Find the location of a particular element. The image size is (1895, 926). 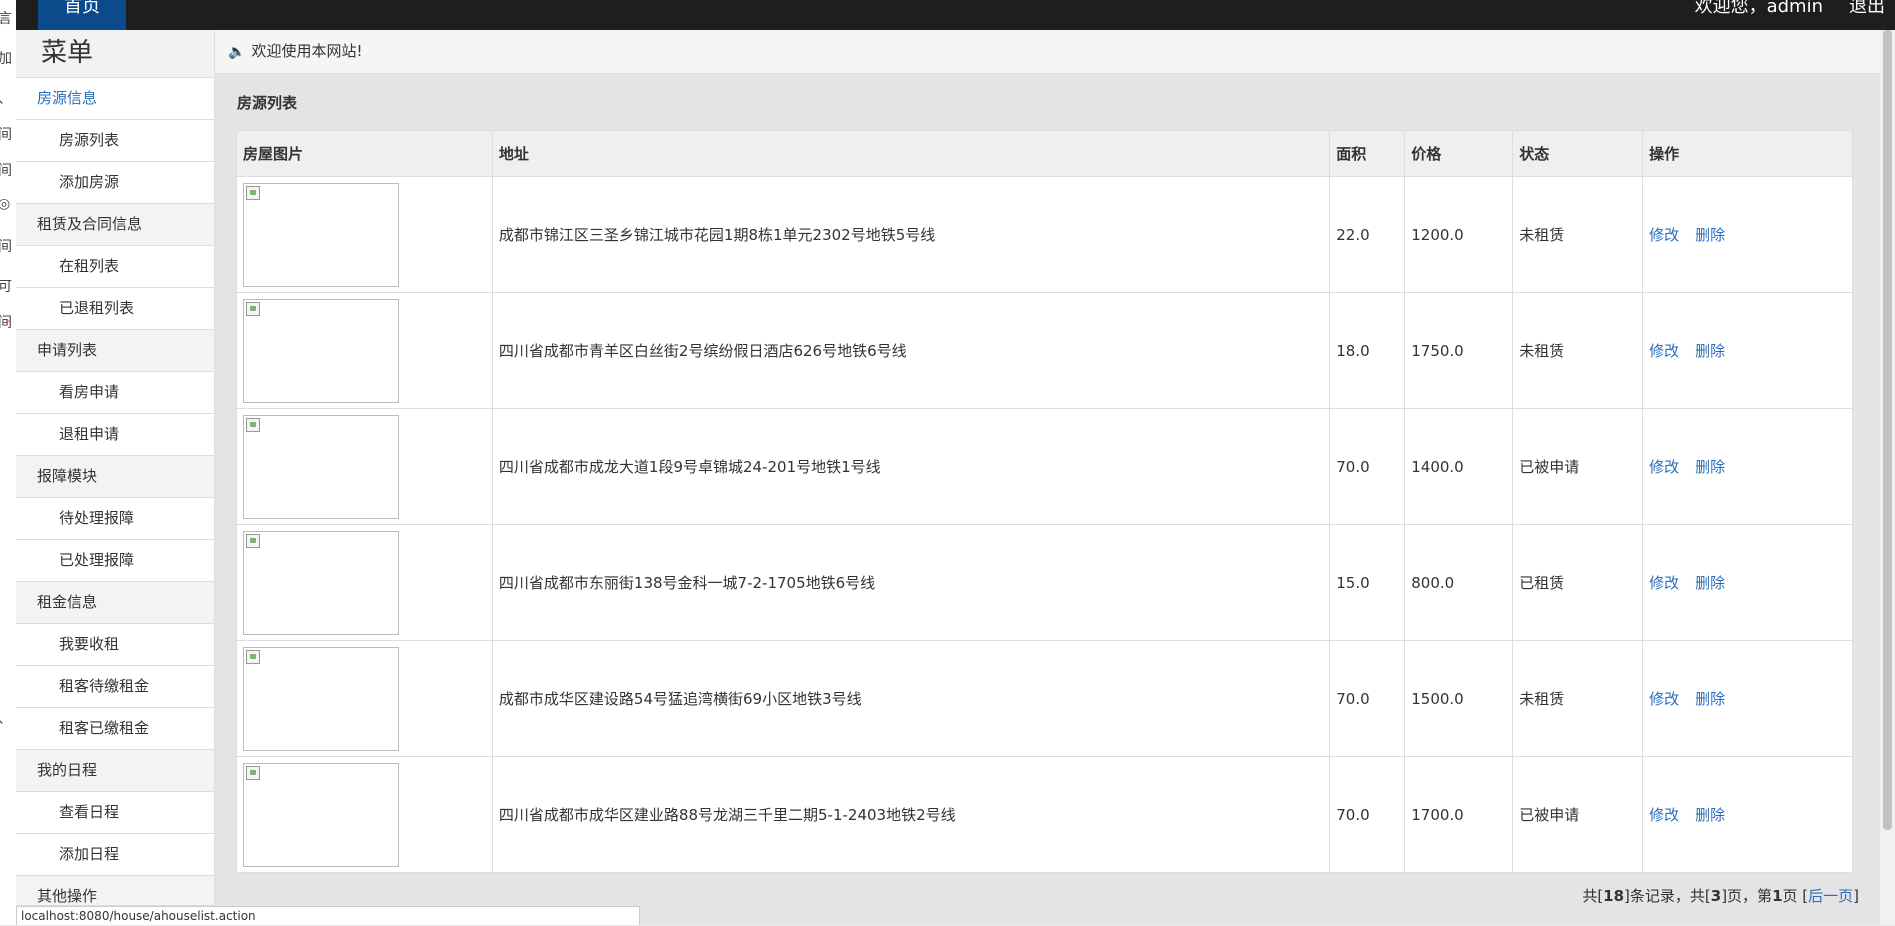

status-cell: 已租赁 is located at coordinates (1578, 582).